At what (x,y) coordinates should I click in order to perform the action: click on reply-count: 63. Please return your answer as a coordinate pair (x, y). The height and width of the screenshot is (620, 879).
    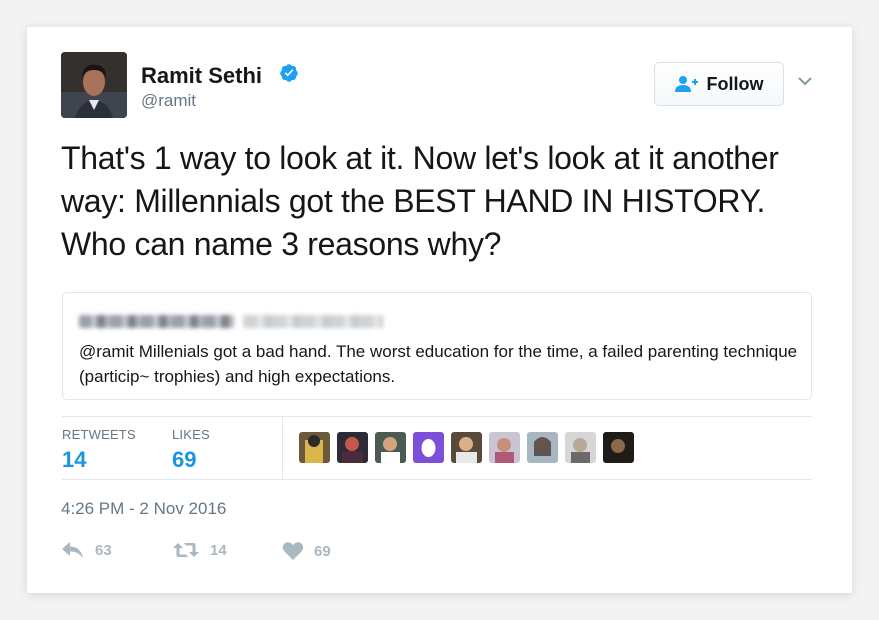
    Looking at the image, I should click on (103, 550).